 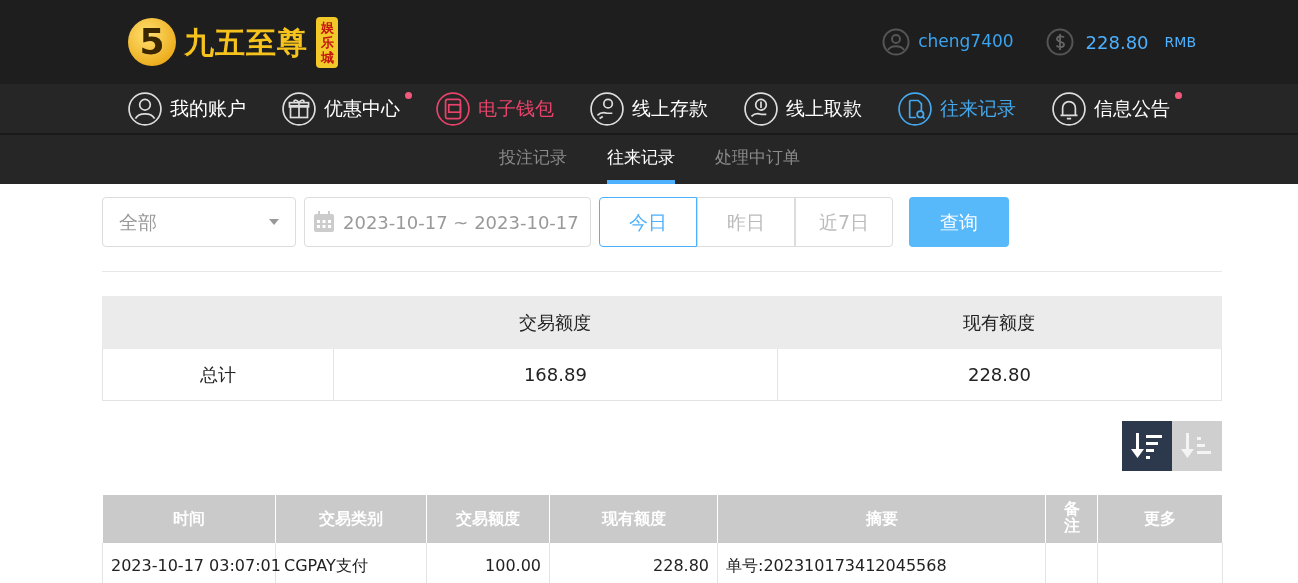 What do you see at coordinates (199, 222) in the screenshot?
I see `type-select: 全部` at bounding box center [199, 222].